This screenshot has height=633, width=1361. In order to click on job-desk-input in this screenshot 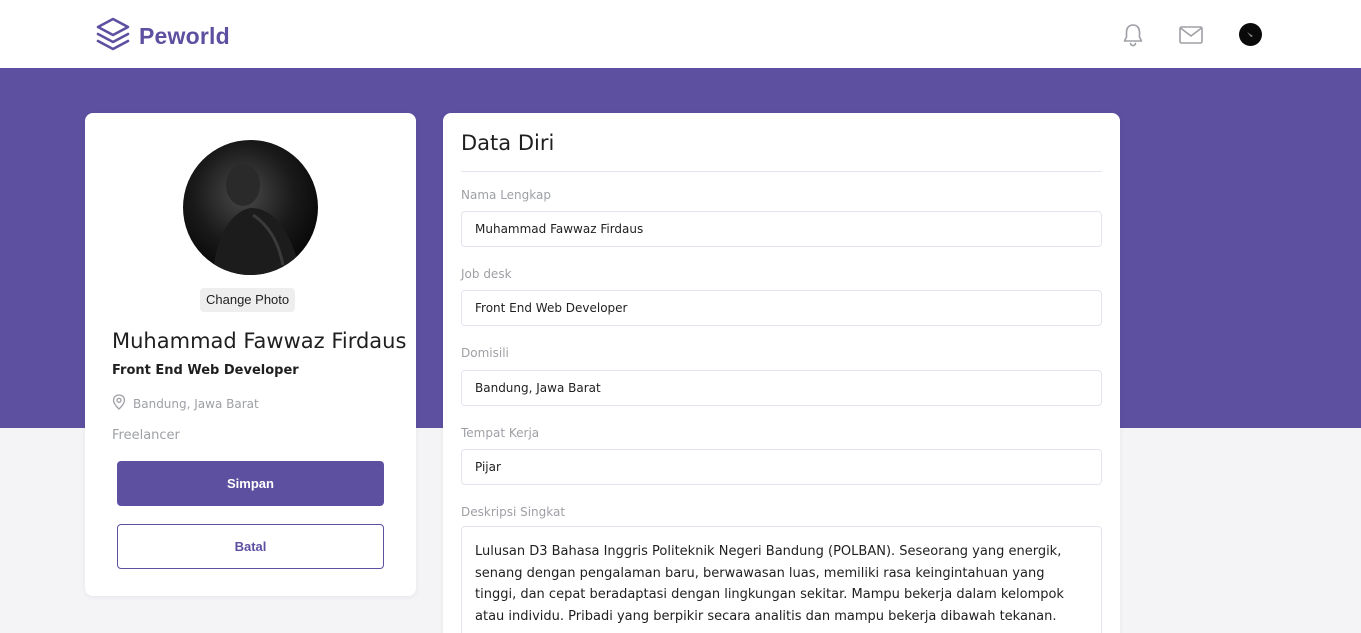, I will do `click(781, 308)`.